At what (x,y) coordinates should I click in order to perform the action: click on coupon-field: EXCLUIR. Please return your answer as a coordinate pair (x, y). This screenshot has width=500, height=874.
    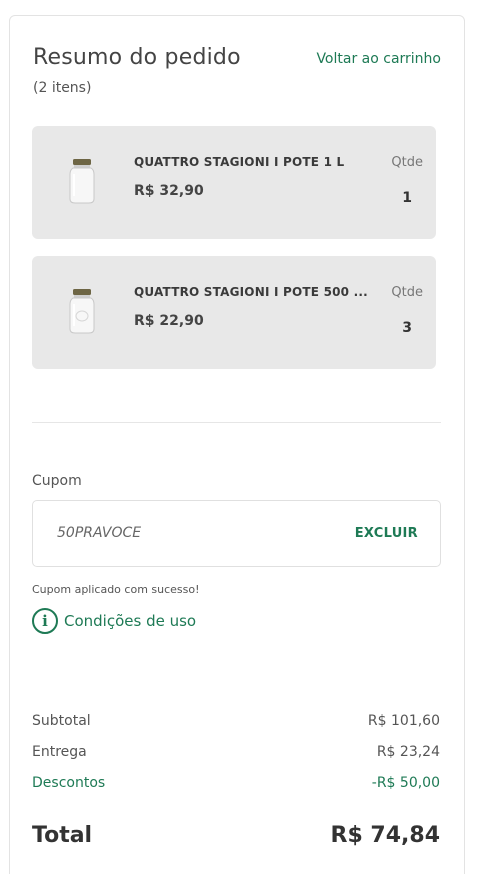
    Looking at the image, I should click on (236, 533).